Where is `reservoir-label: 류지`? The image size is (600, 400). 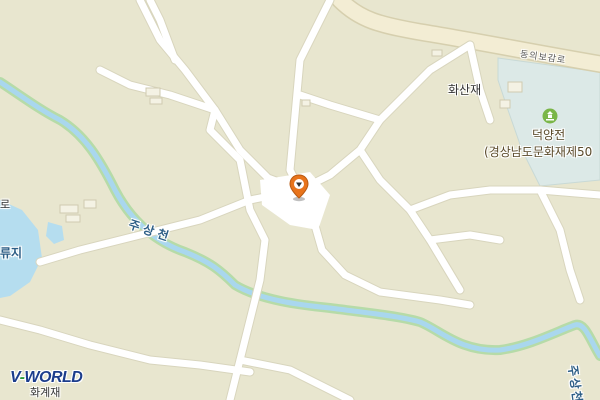 reservoir-label: 류지 is located at coordinates (11, 253).